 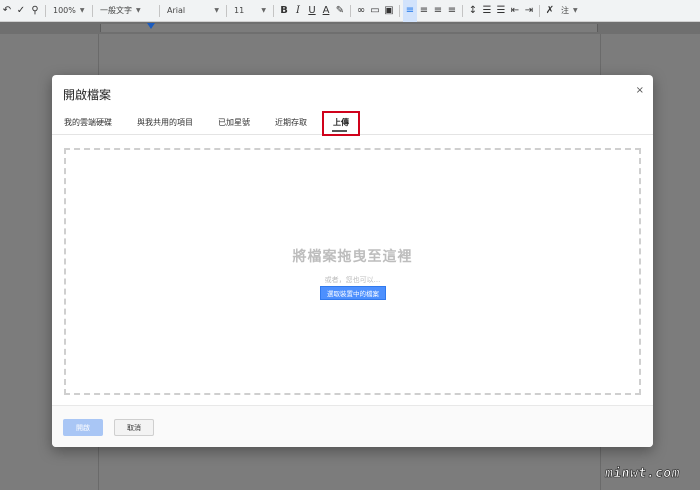 What do you see at coordinates (550, 11) in the screenshot?
I see `clear-formatting-icon: ✗` at bounding box center [550, 11].